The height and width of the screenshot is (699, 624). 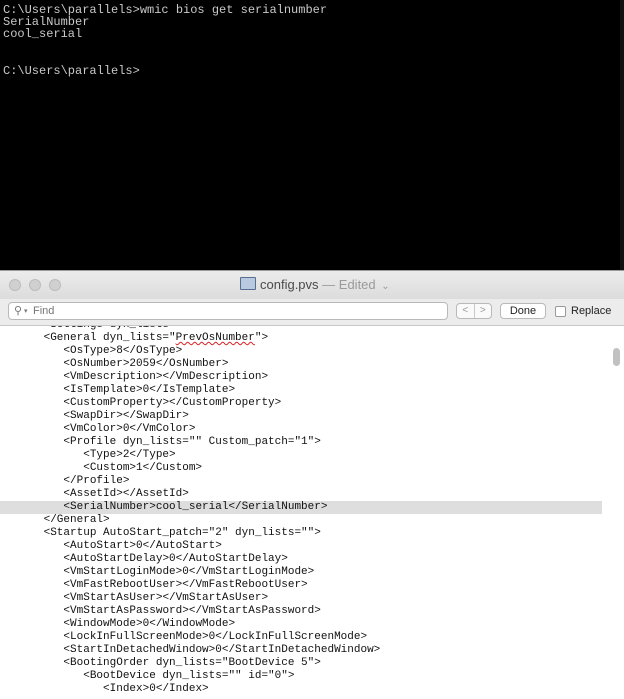 What do you see at coordinates (301, 520) in the screenshot?
I see `code-line: </General>` at bounding box center [301, 520].